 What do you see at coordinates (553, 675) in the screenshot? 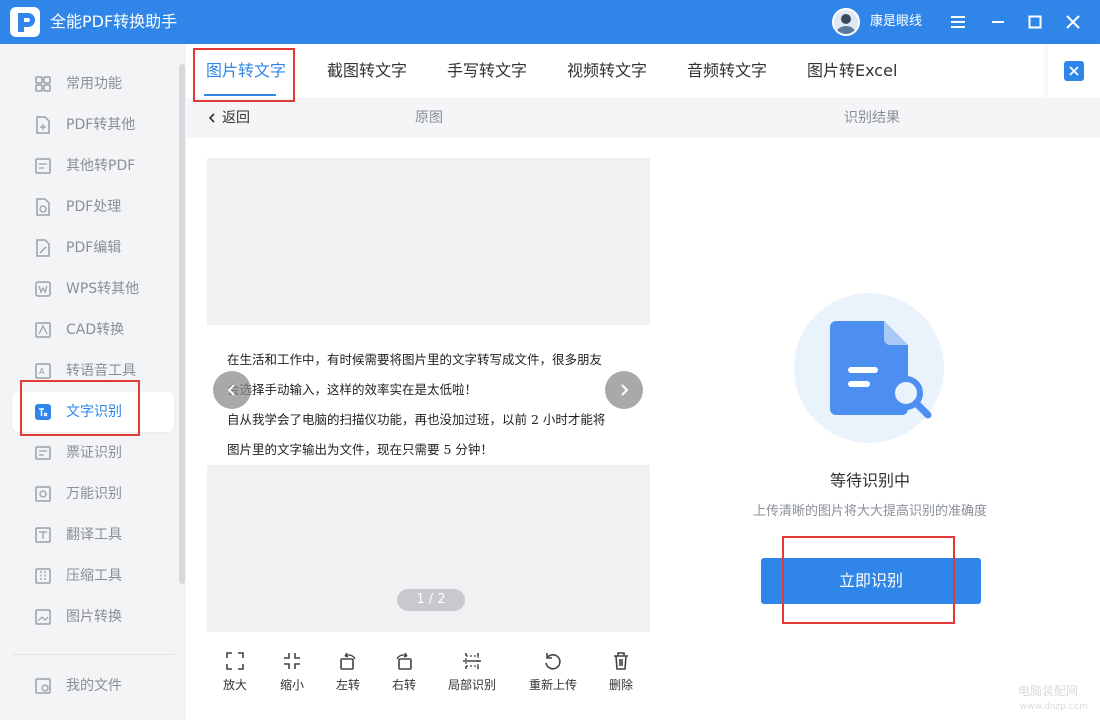
I see `reupload-button: 重新上传` at bounding box center [553, 675].